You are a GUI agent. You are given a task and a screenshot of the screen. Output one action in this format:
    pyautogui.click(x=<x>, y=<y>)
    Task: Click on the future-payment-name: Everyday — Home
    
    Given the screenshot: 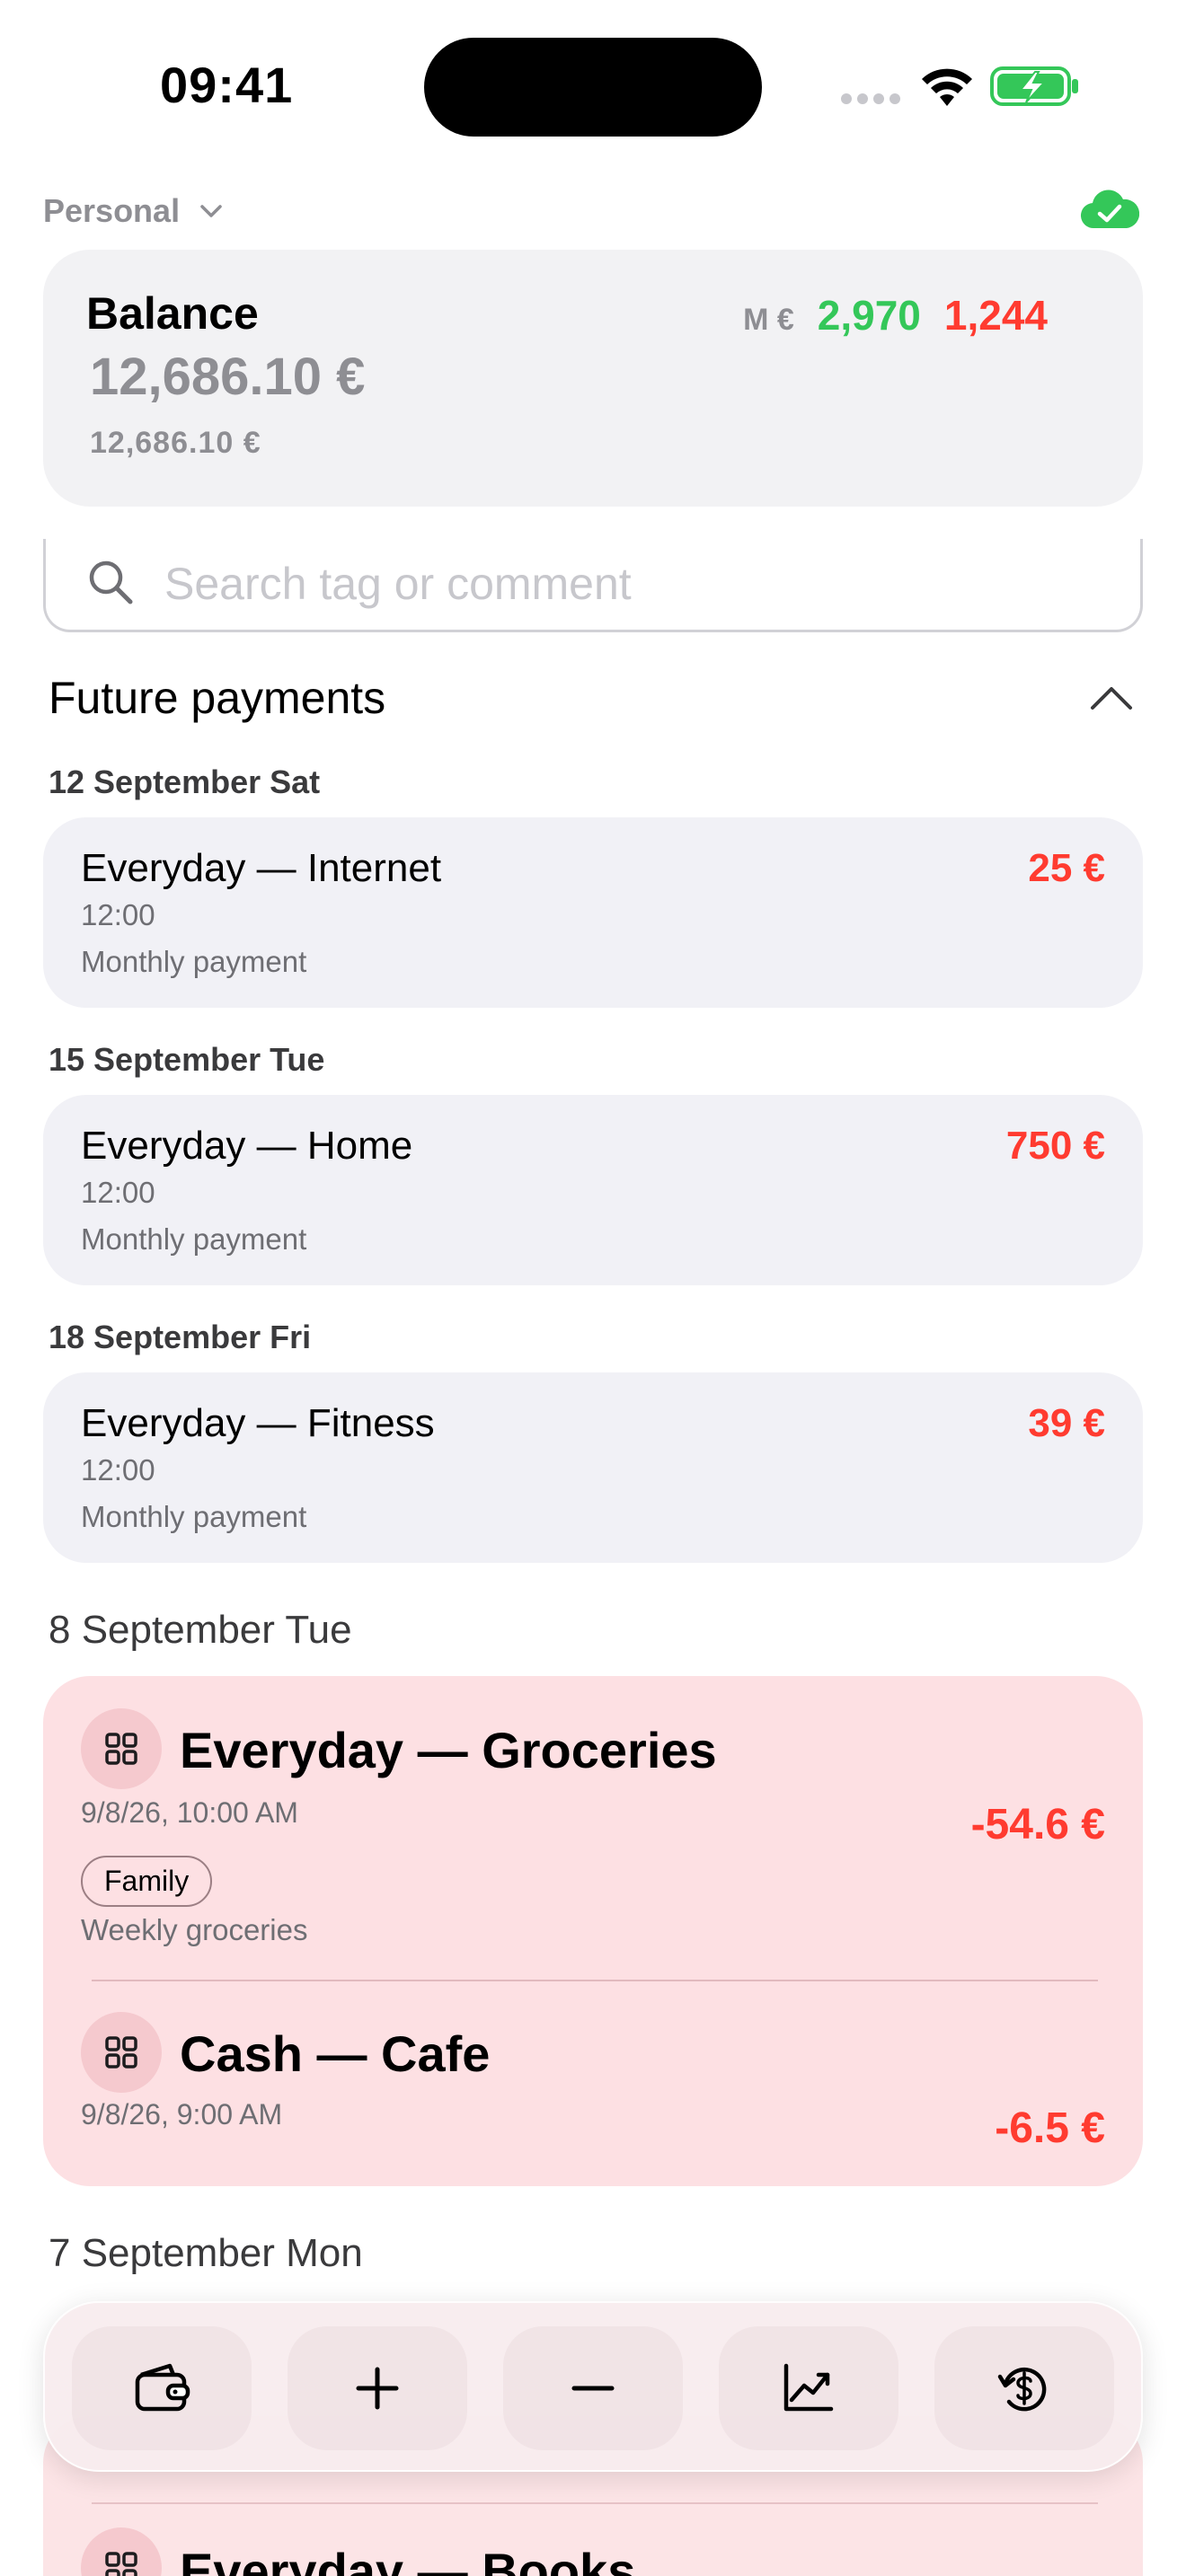 What is the action you would take?
    pyautogui.click(x=247, y=1146)
    